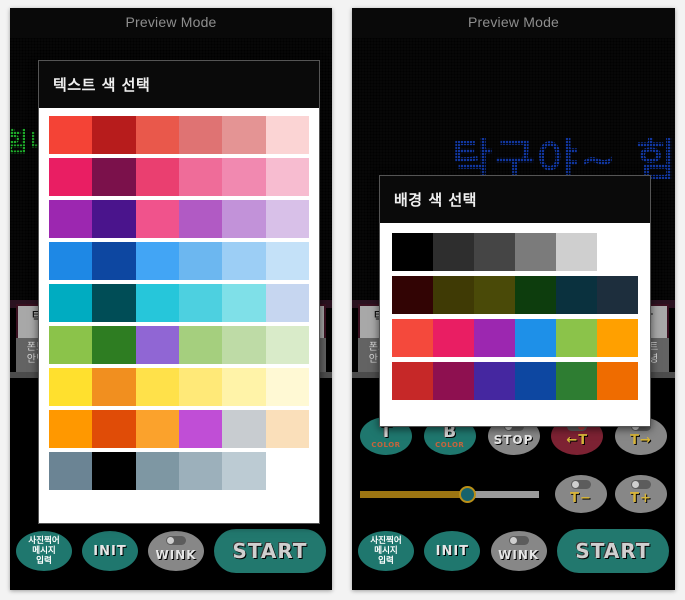 This screenshot has width=685, height=600. Describe the element at coordinates (176, 551) in the screenshot. I see `left-wink-button: WINK` at that location.